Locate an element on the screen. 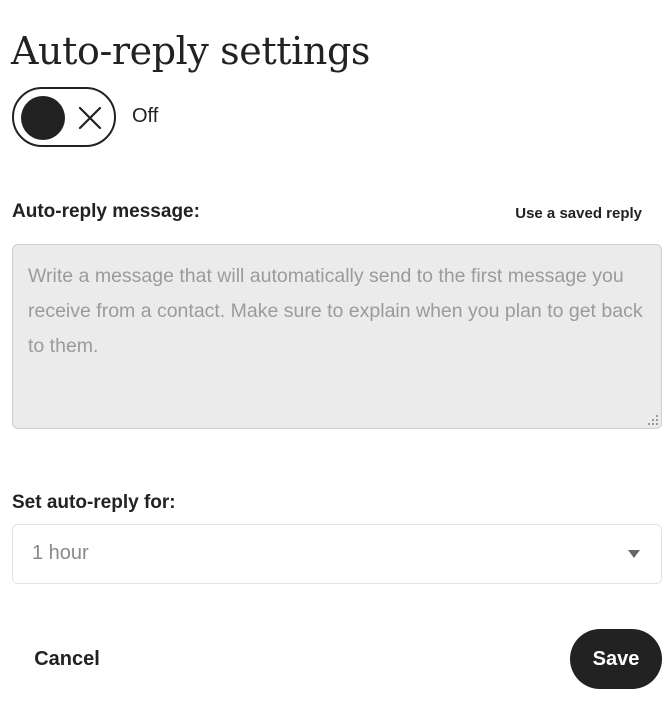 The image size is (672, 707). save-button: Save is located at coordinates (616, 659).